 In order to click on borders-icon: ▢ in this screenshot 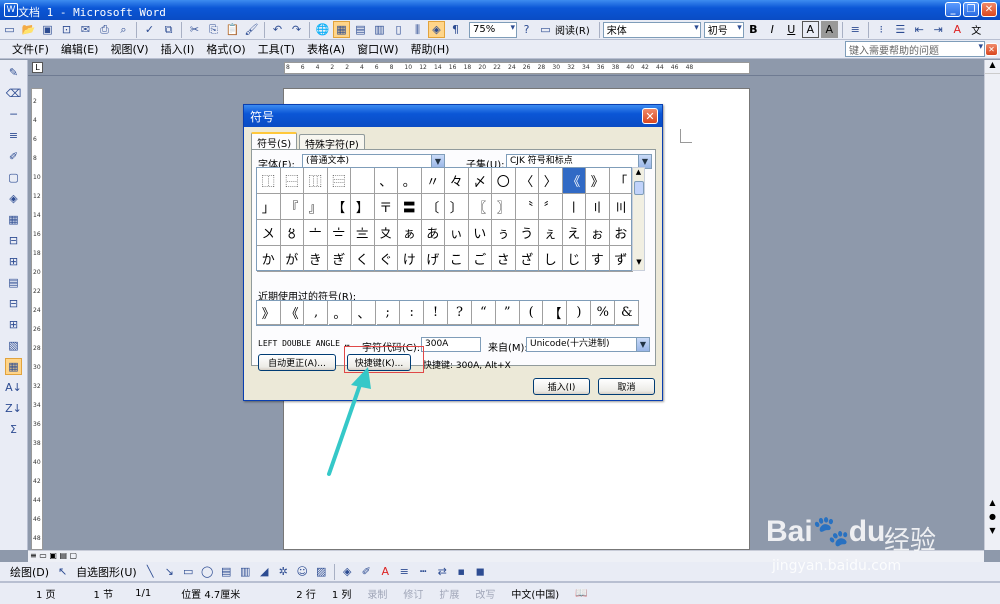, I will do `click(13, 177)`.